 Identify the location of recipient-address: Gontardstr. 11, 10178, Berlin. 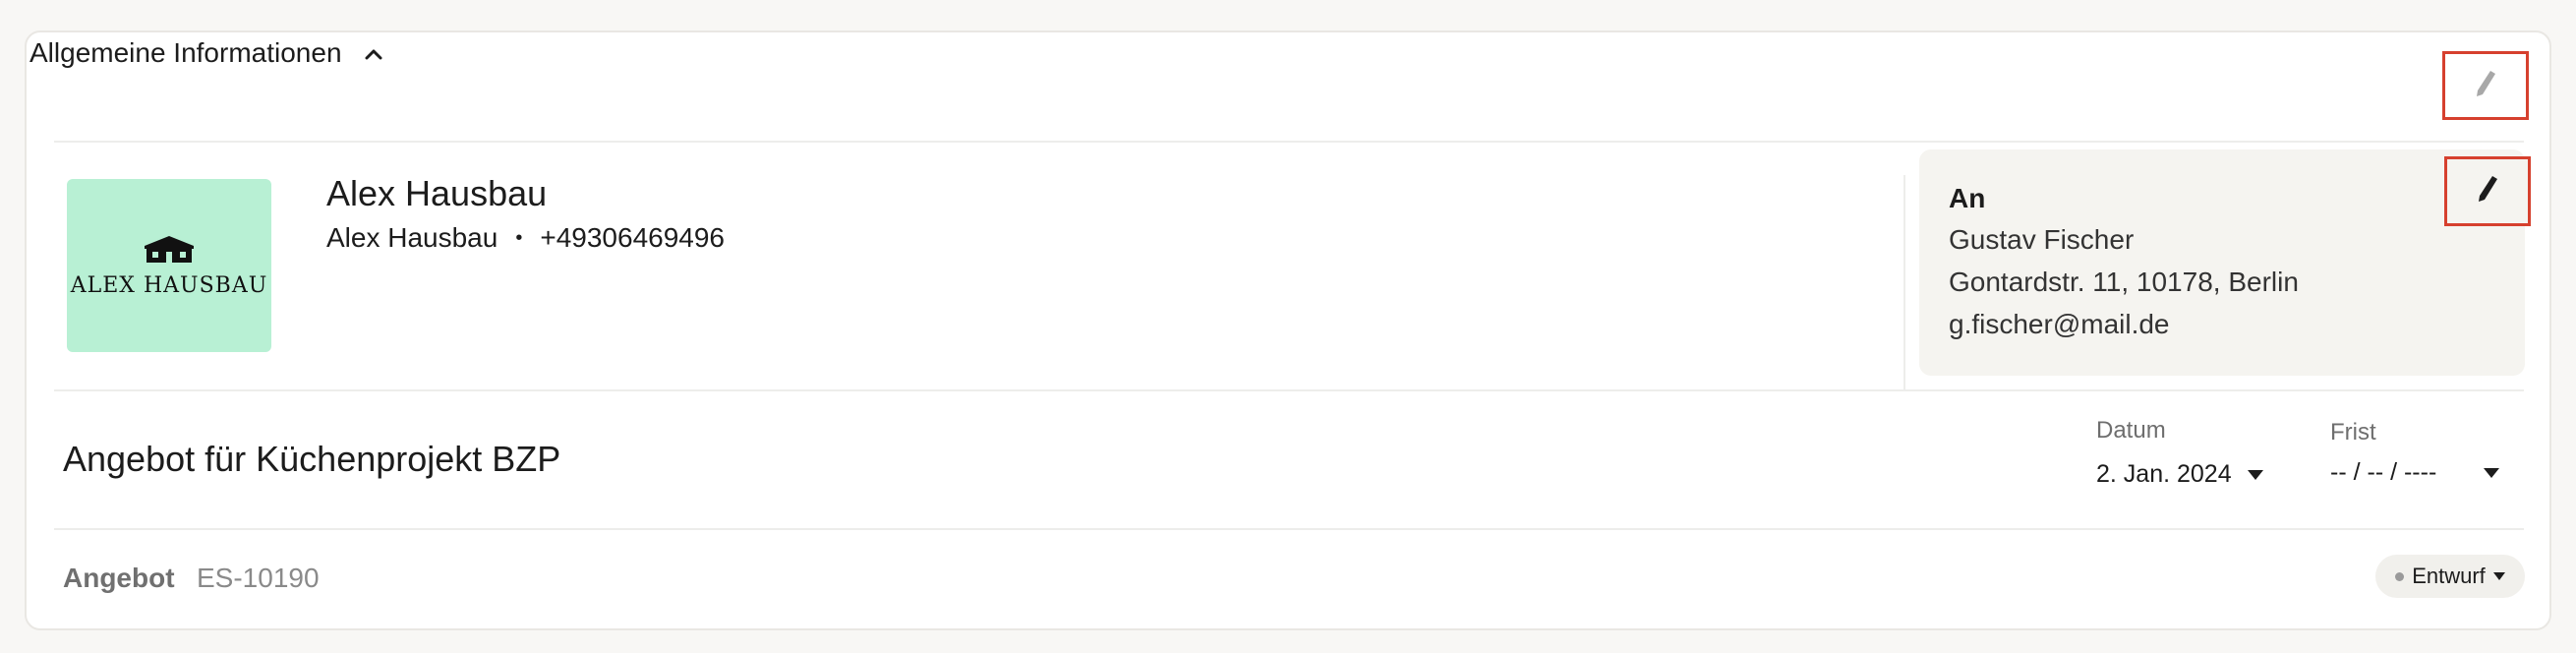
(2124, 282).